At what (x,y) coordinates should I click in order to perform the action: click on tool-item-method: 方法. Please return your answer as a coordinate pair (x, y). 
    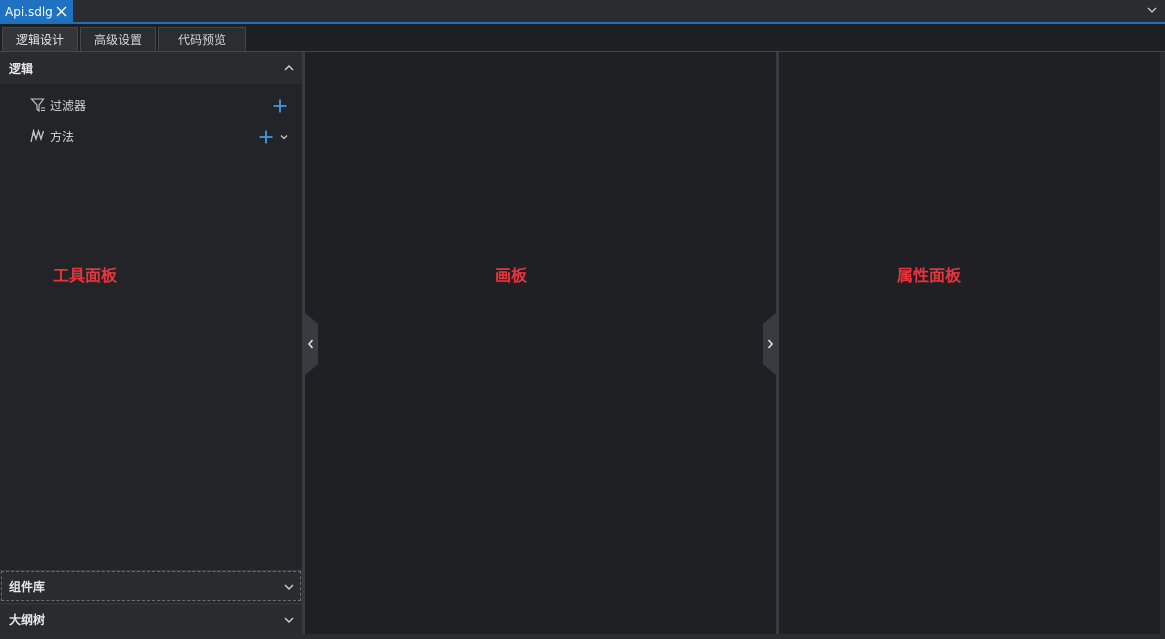
    Looking at the image, I should click on (52, 136).